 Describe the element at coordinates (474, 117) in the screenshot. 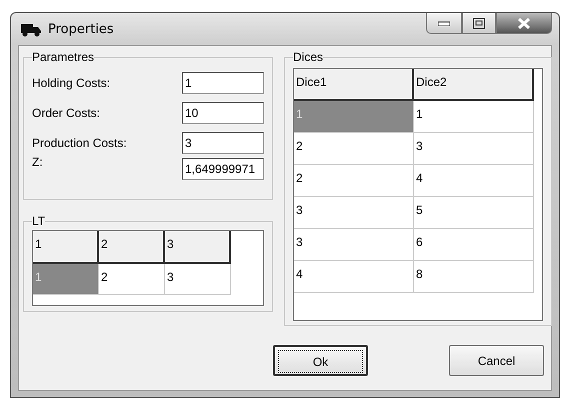

I see `table-cell: 1` at that location.